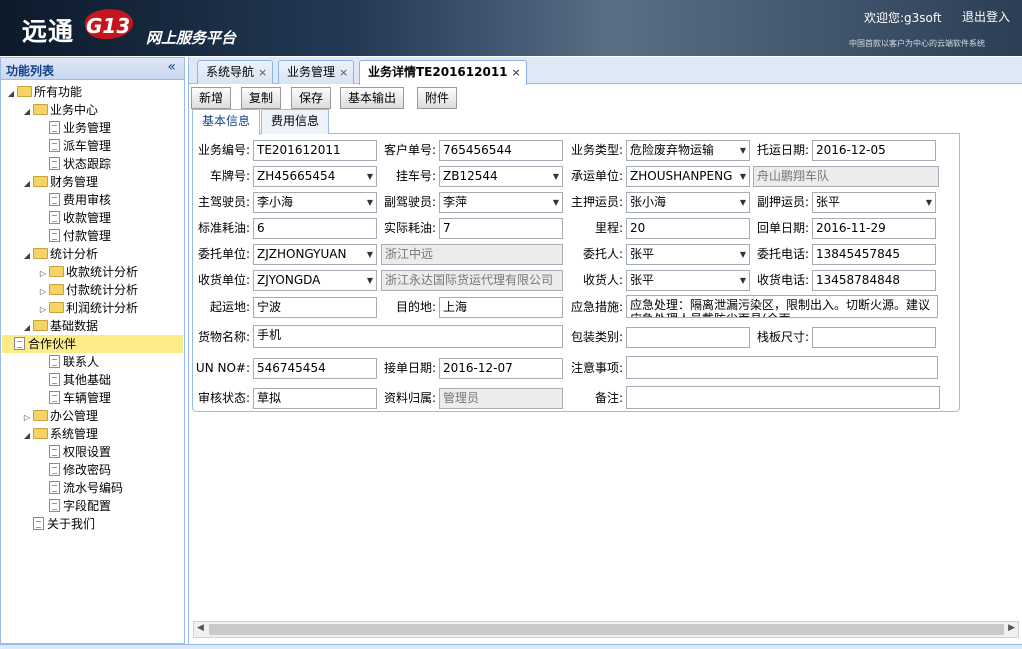 The height and width of the screenshot is (649, 1022). What do you see at coordinates (437, 98) in the screenshot?
I see `attachment-button: 附件` at bounding box center [437, 98].